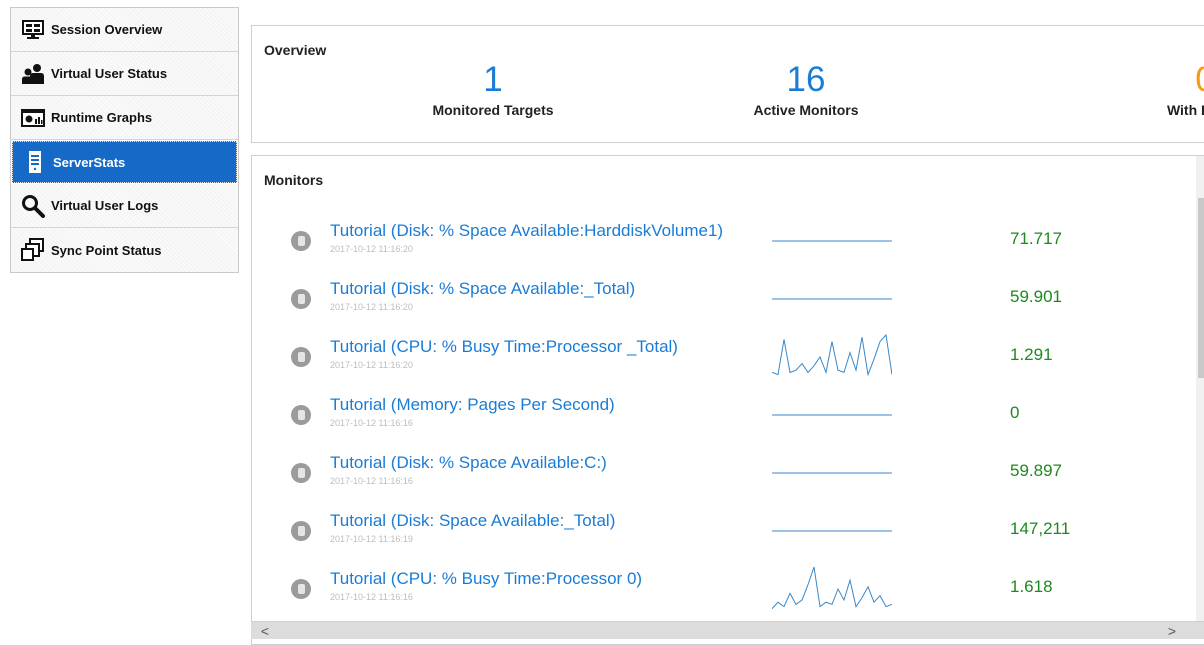 This screenshot has height=645, width=1204. I want to click on nav-label: Session Overview, so click(107, 29).